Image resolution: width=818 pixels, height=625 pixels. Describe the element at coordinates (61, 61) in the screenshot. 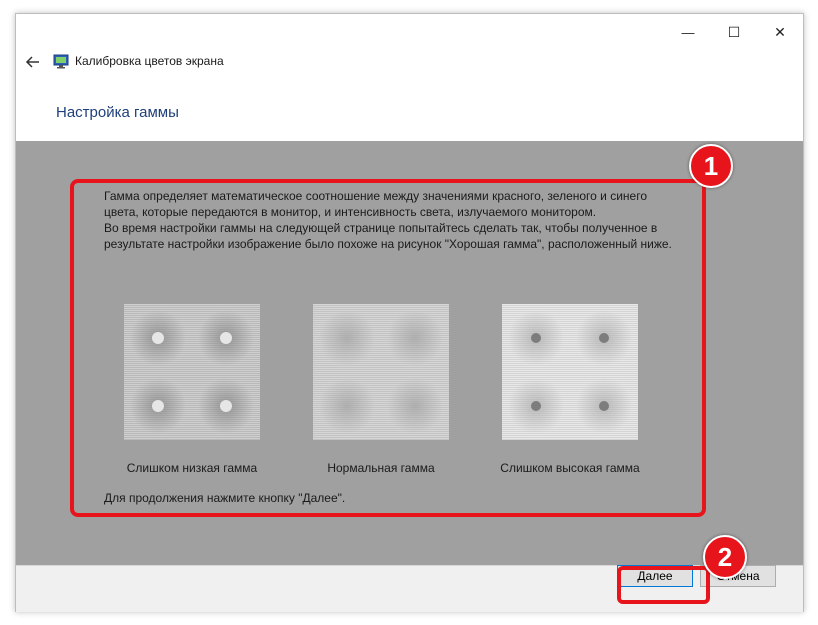

I see `monitor-icon` at that location.